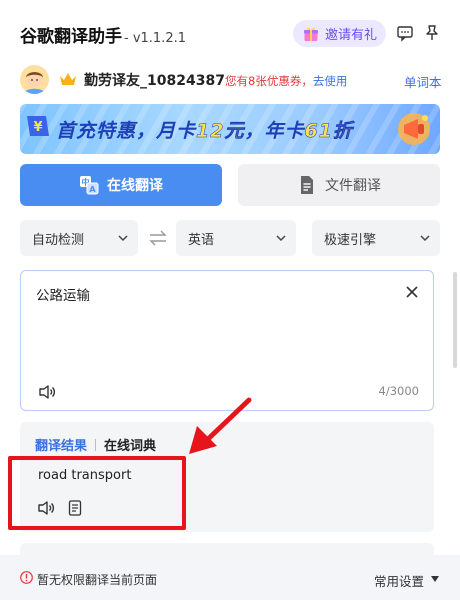  I want to click on tab-file-label: 文件翻译, so click(353, 186).